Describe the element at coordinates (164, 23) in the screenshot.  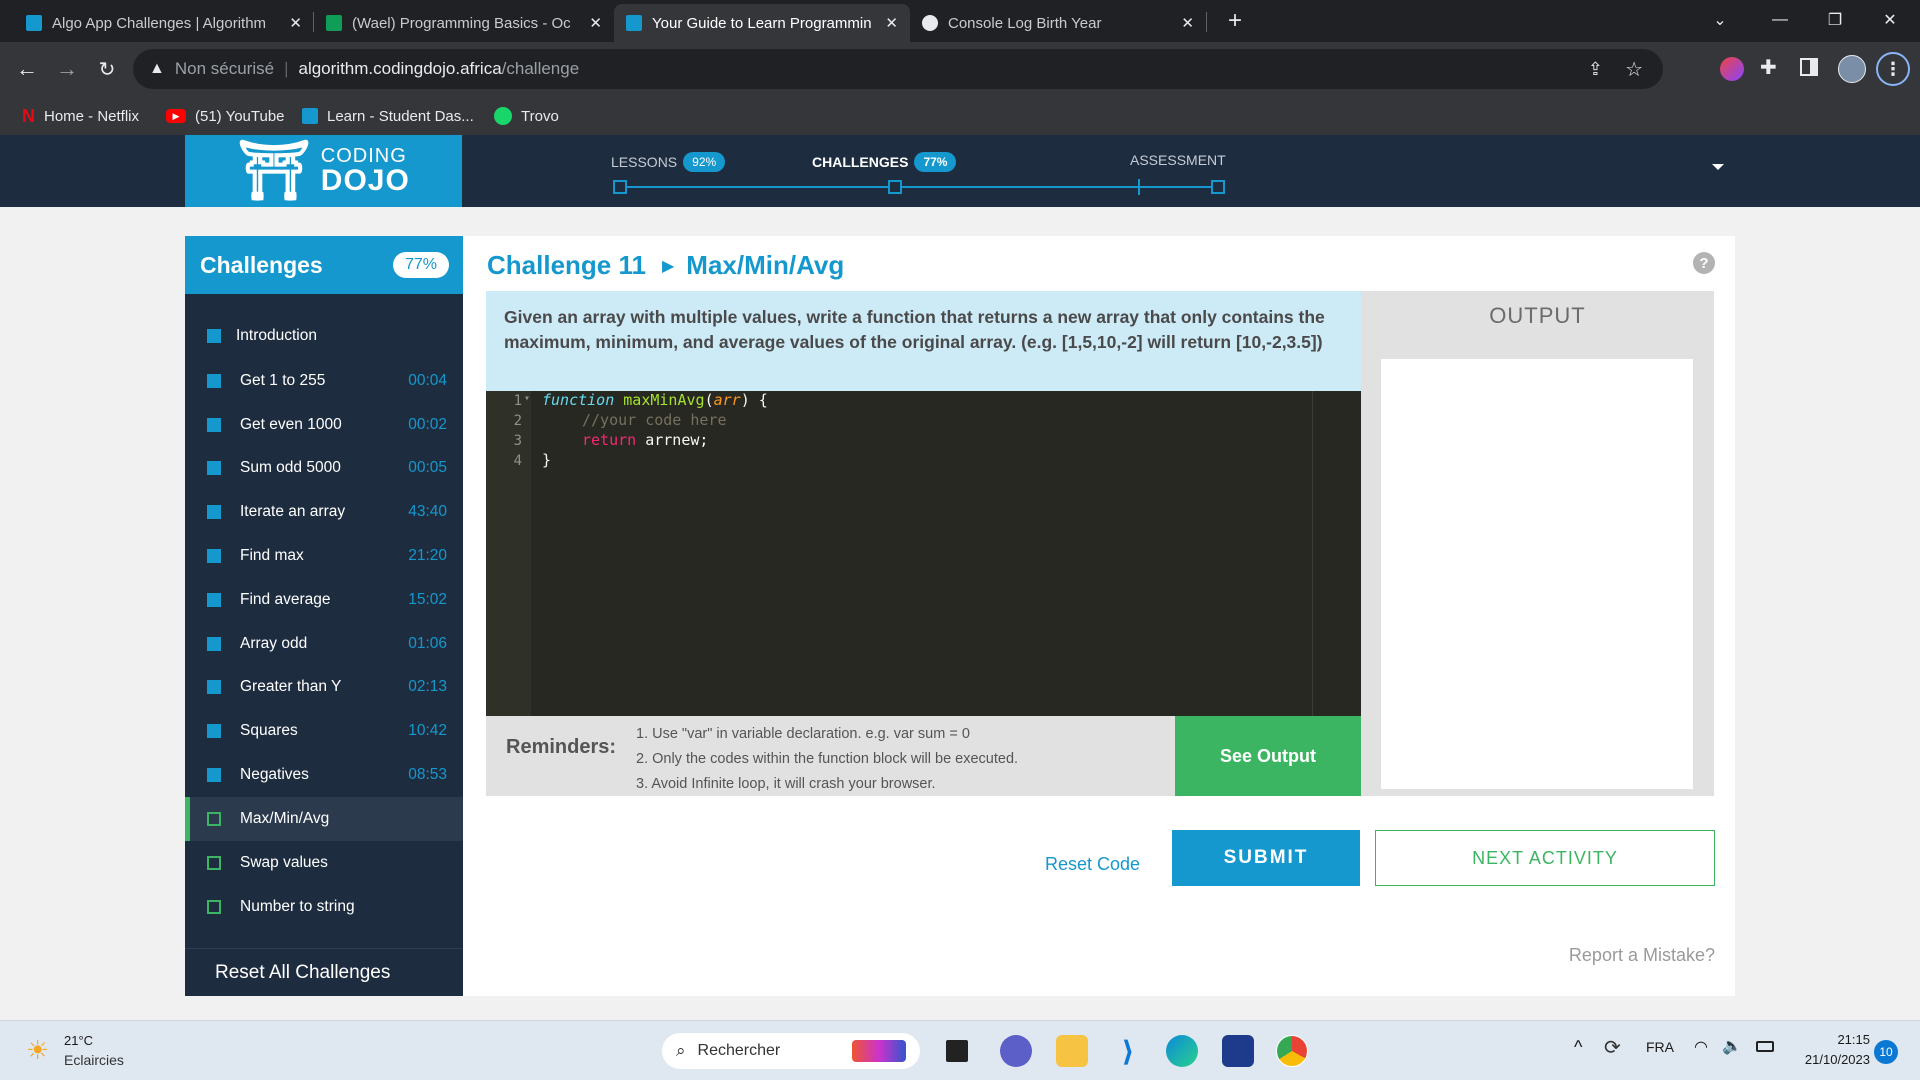
I see `browser-tab-1: Algo App Challenges | Algorithm ✕` at that location.